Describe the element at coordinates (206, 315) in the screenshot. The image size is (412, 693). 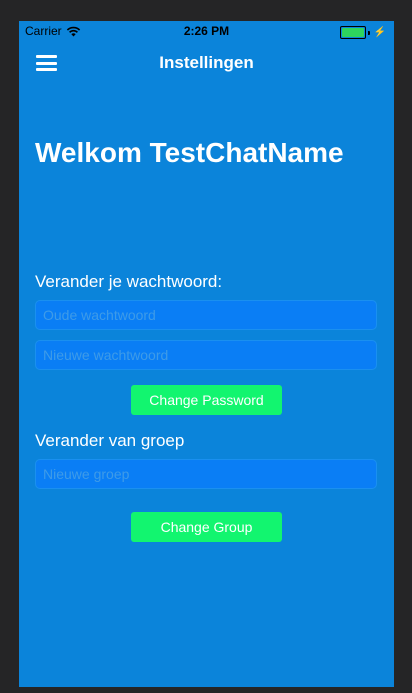
I see `old-password-field` at that location.